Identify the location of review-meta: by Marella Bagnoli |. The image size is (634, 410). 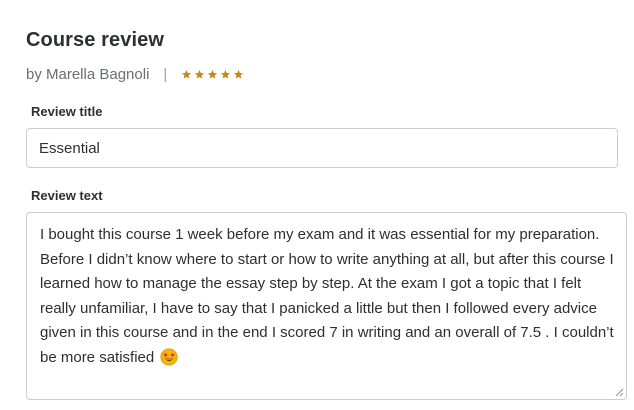
(135, 74).